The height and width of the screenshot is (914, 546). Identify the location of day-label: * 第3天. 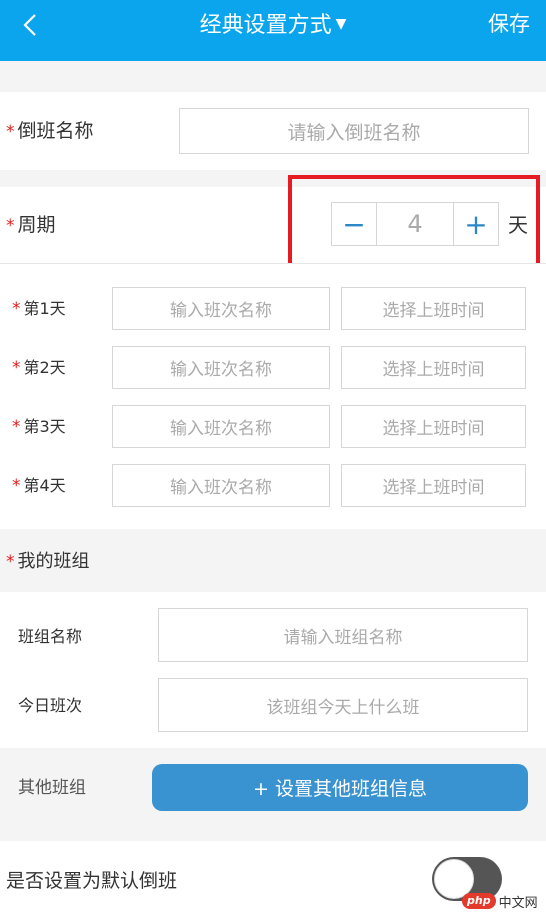
(39, 427).